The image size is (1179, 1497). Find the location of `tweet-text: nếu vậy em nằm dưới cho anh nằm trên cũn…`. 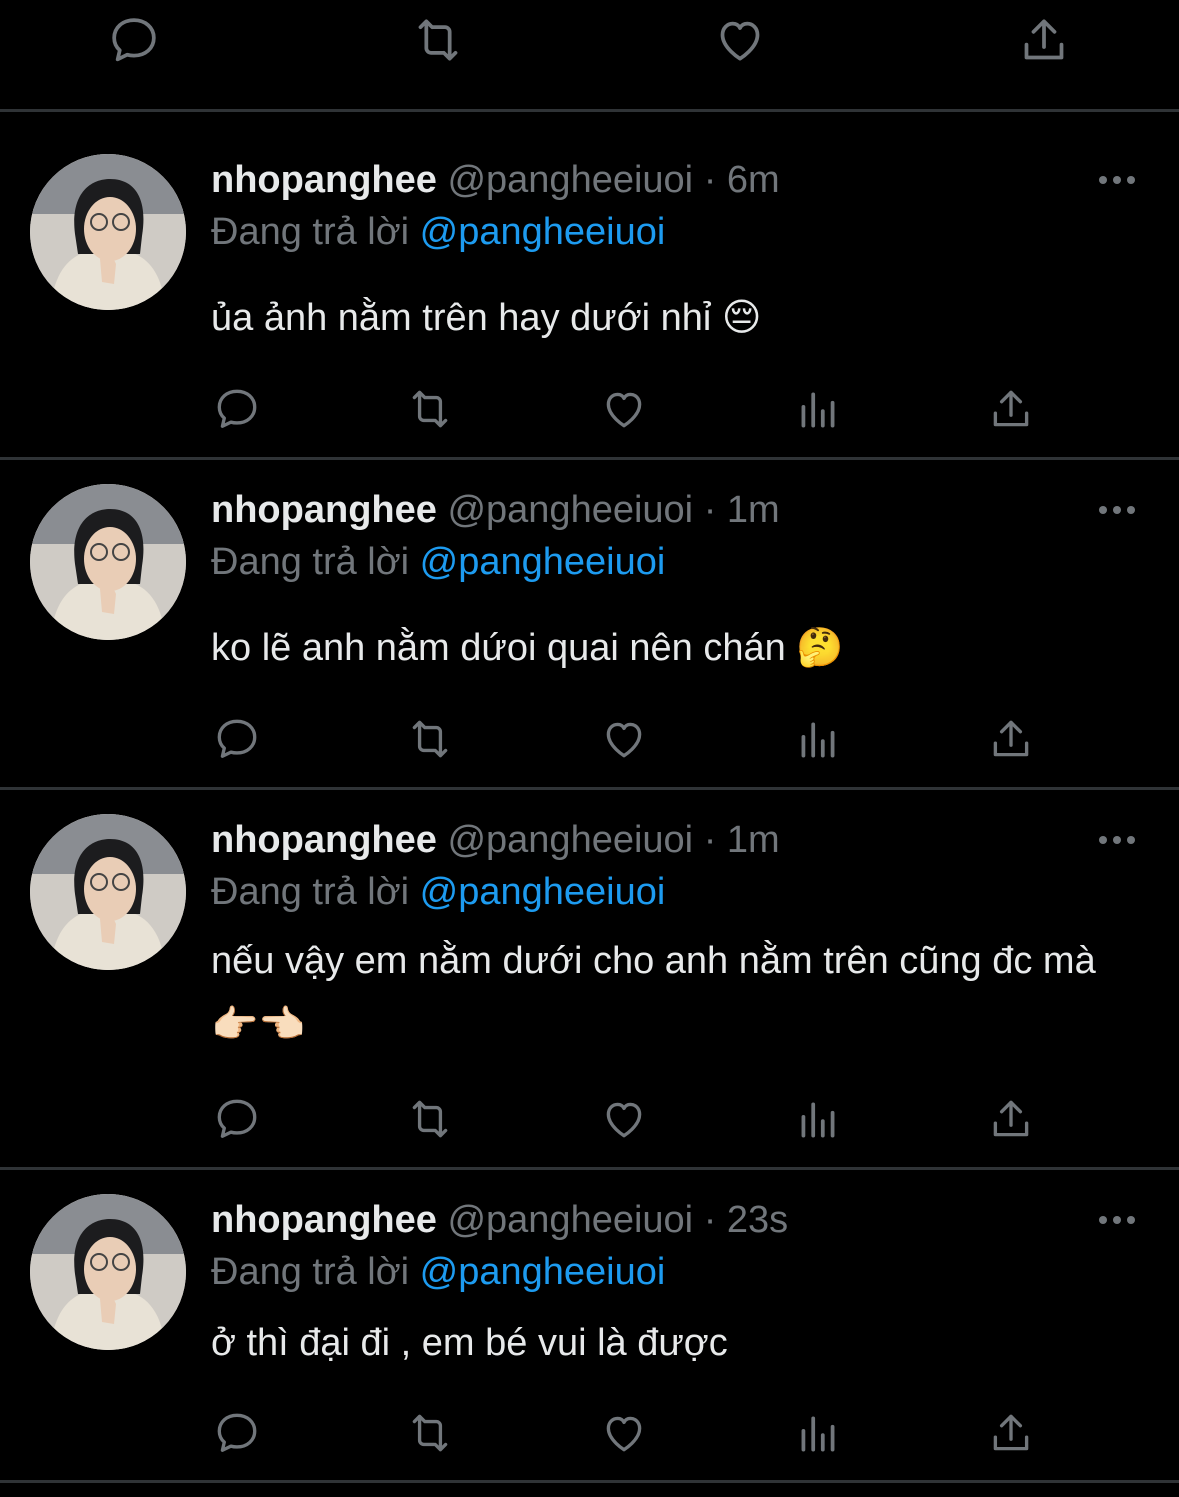

tweet-text: nếu vậy em nằm dưới cho anh nằm trên cũn… is located at coordinates (653, 993).